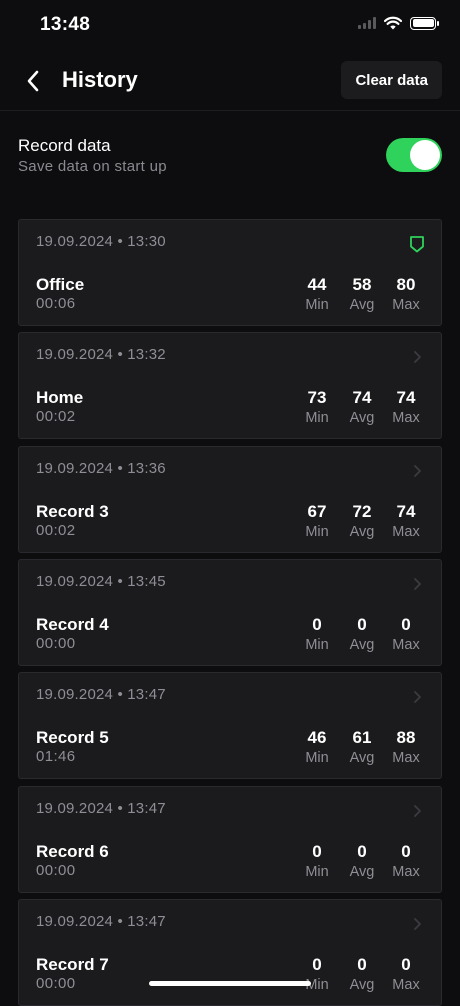 The width and height of the screenshot is (460, 1006). Describe the element at coordinates (367, 23) in the screenshot. I see `cellular-signal-icon` at that location.